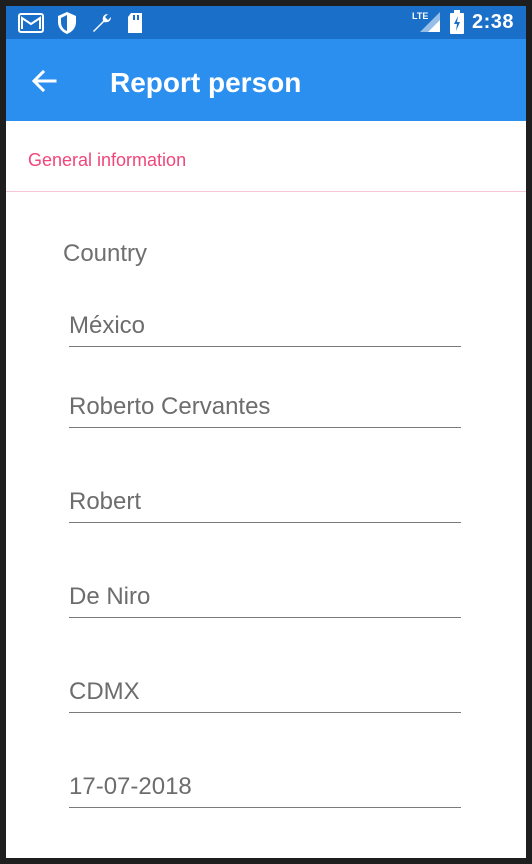  What do you see at coordinates (110, 596) in the screenshot?
I see `last-name-field-value: De Niro` at bounding box center [110, 596].